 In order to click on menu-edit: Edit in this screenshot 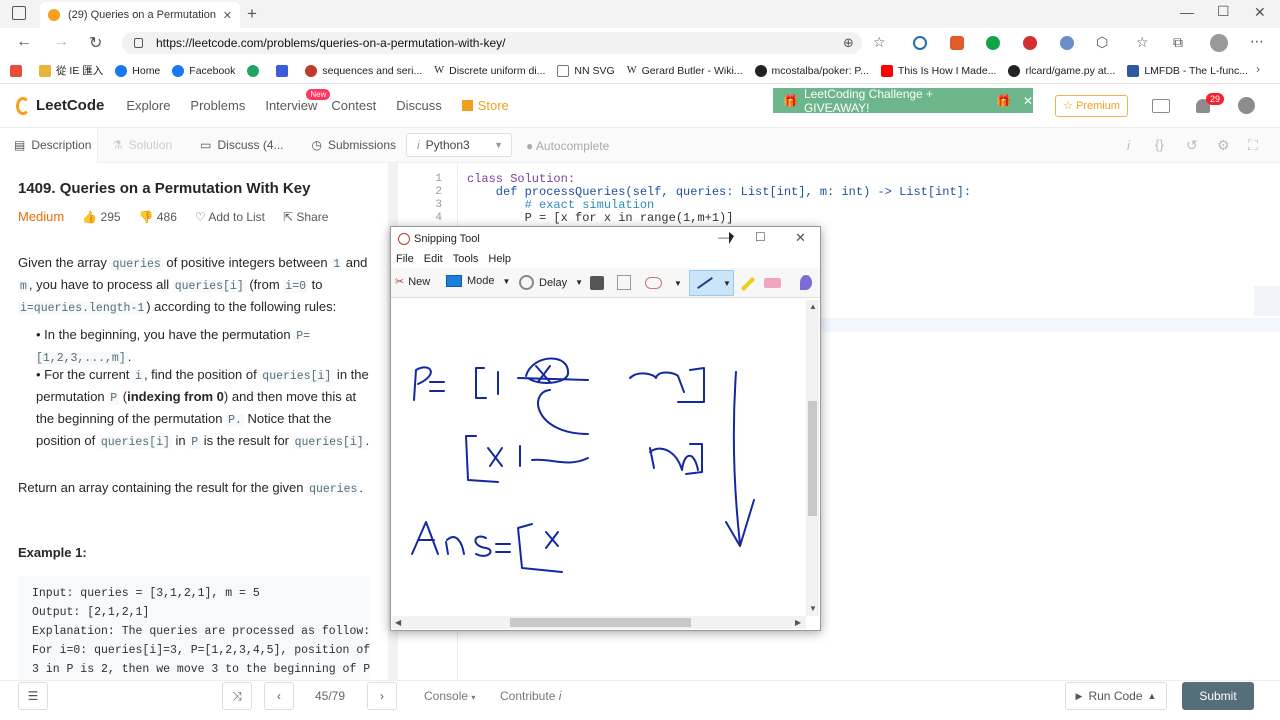, I will do `click(433, 259)`.